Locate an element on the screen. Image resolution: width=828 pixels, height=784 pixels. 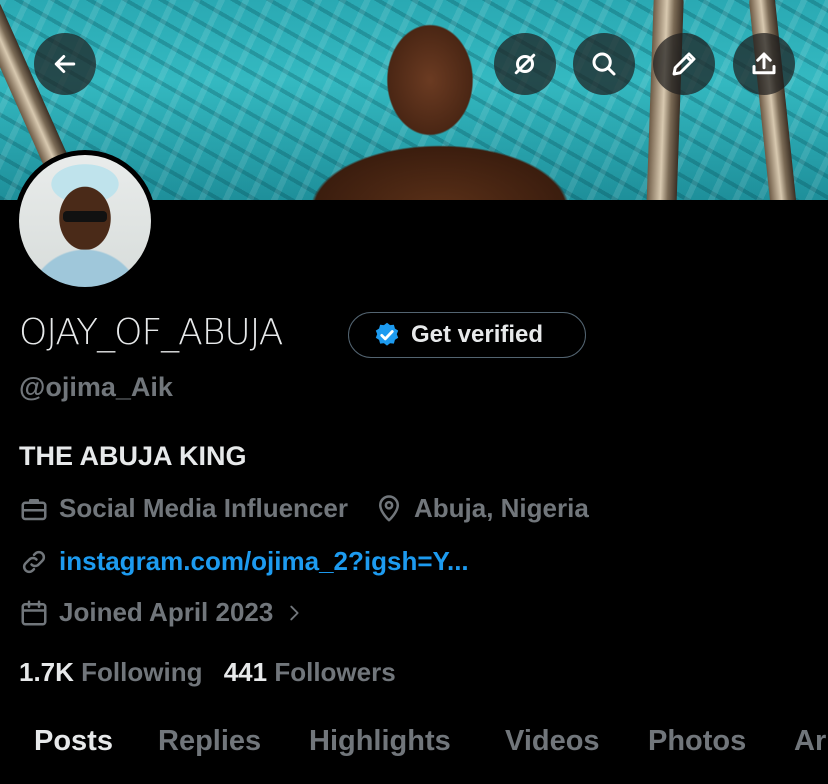
bio: THE ABUJA KING is located at coordinates (133, 456).